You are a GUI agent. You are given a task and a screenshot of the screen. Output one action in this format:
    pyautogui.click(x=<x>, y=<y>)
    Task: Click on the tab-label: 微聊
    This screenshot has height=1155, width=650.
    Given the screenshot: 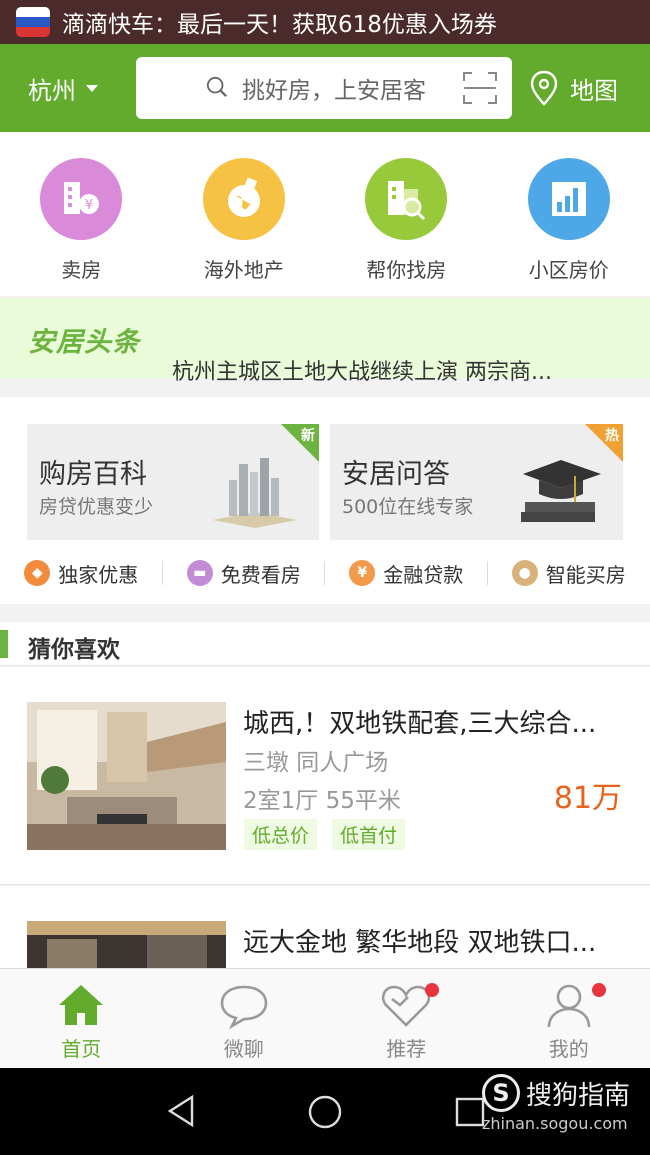 What is the action you would take?
    pyautogui.click(x=243, y=1049)
    